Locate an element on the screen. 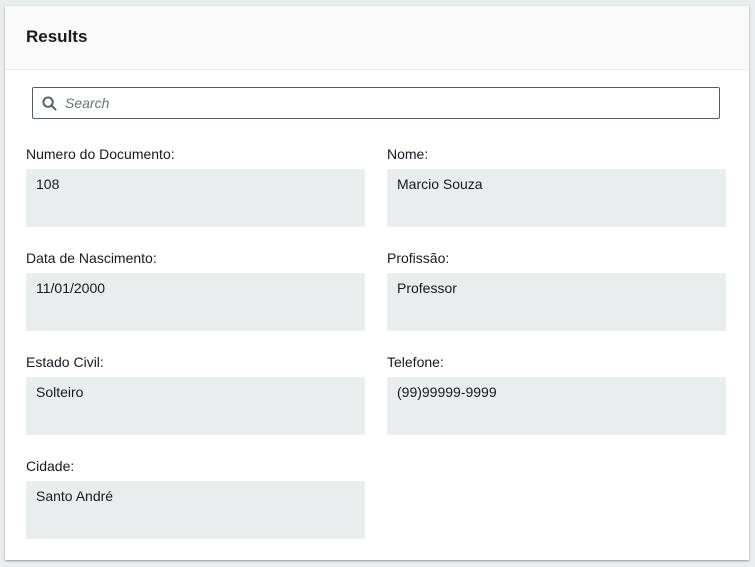 Image resolution: width=755 pixels, height=567 pixels. field-estado-civil: Estado Civil: Solteiro is located at coordinates (195, 394).